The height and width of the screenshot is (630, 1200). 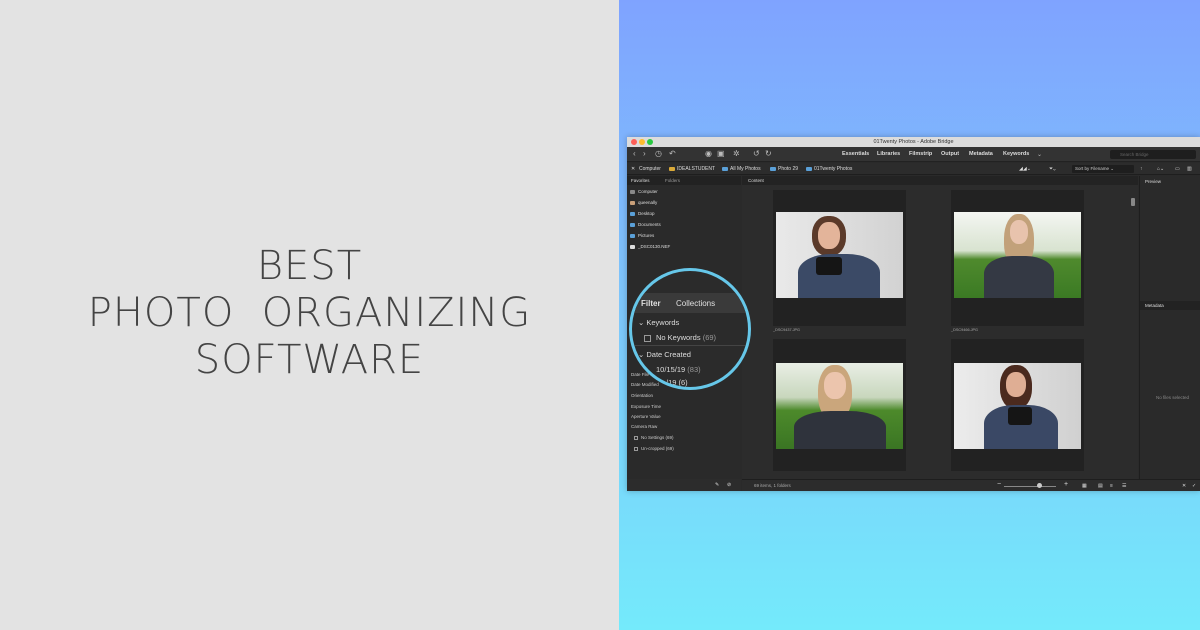 I want to click on tab-folders: Folders, so click(x=672, y=180).